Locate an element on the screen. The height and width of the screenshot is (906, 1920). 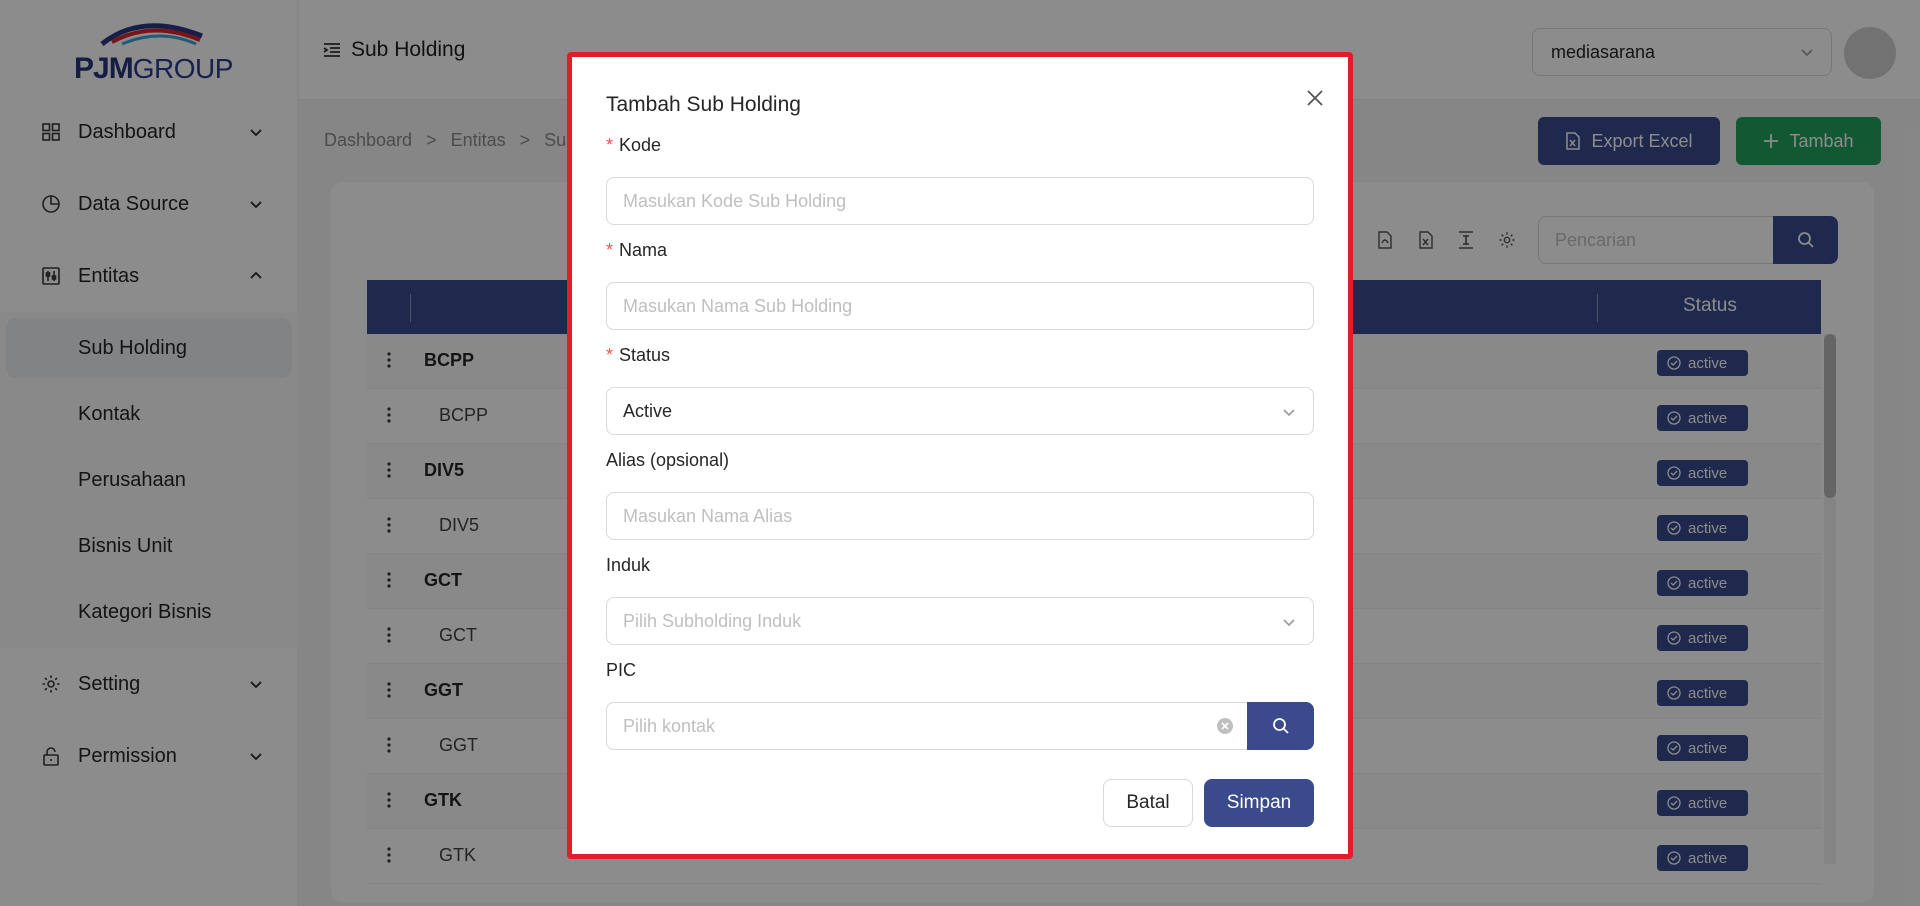
status-label: * Status is located at coordinates (638, 355).